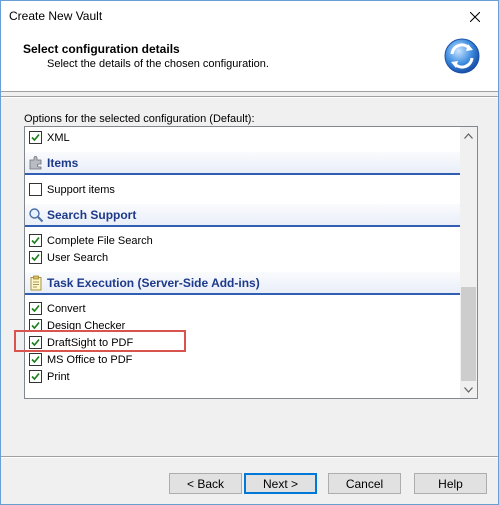 This screenshot has width=499, height=505. I want to click on cancel-button: Cancel, so click(364, 483).